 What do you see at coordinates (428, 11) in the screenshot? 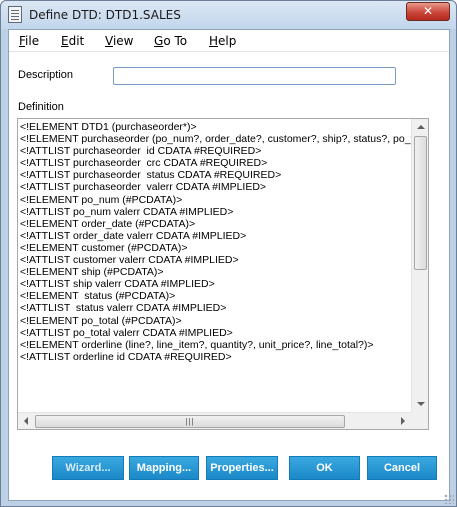
I see `close-button: ✕` at bounding box center [428, 11].